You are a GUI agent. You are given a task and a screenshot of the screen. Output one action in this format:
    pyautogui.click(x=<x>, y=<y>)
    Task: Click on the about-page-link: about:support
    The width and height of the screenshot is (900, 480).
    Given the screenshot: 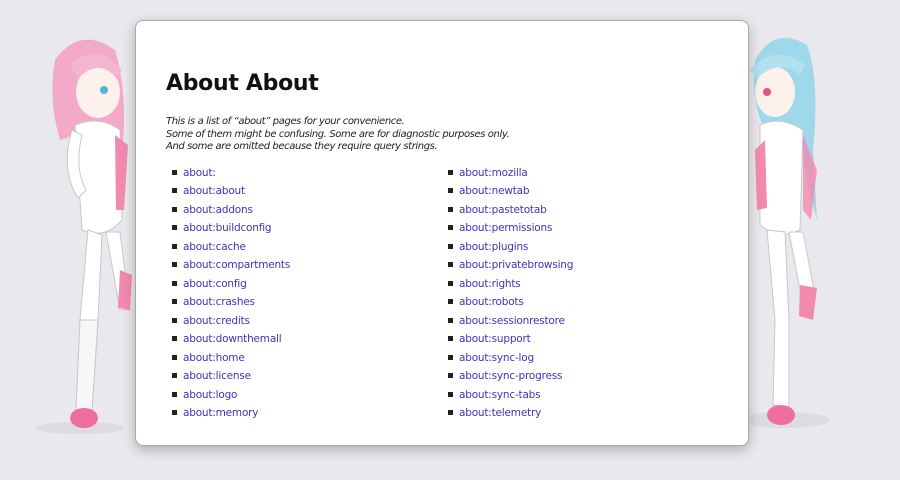 What is the action you would take?
    pyautogui.click(x=495, y=339)
    